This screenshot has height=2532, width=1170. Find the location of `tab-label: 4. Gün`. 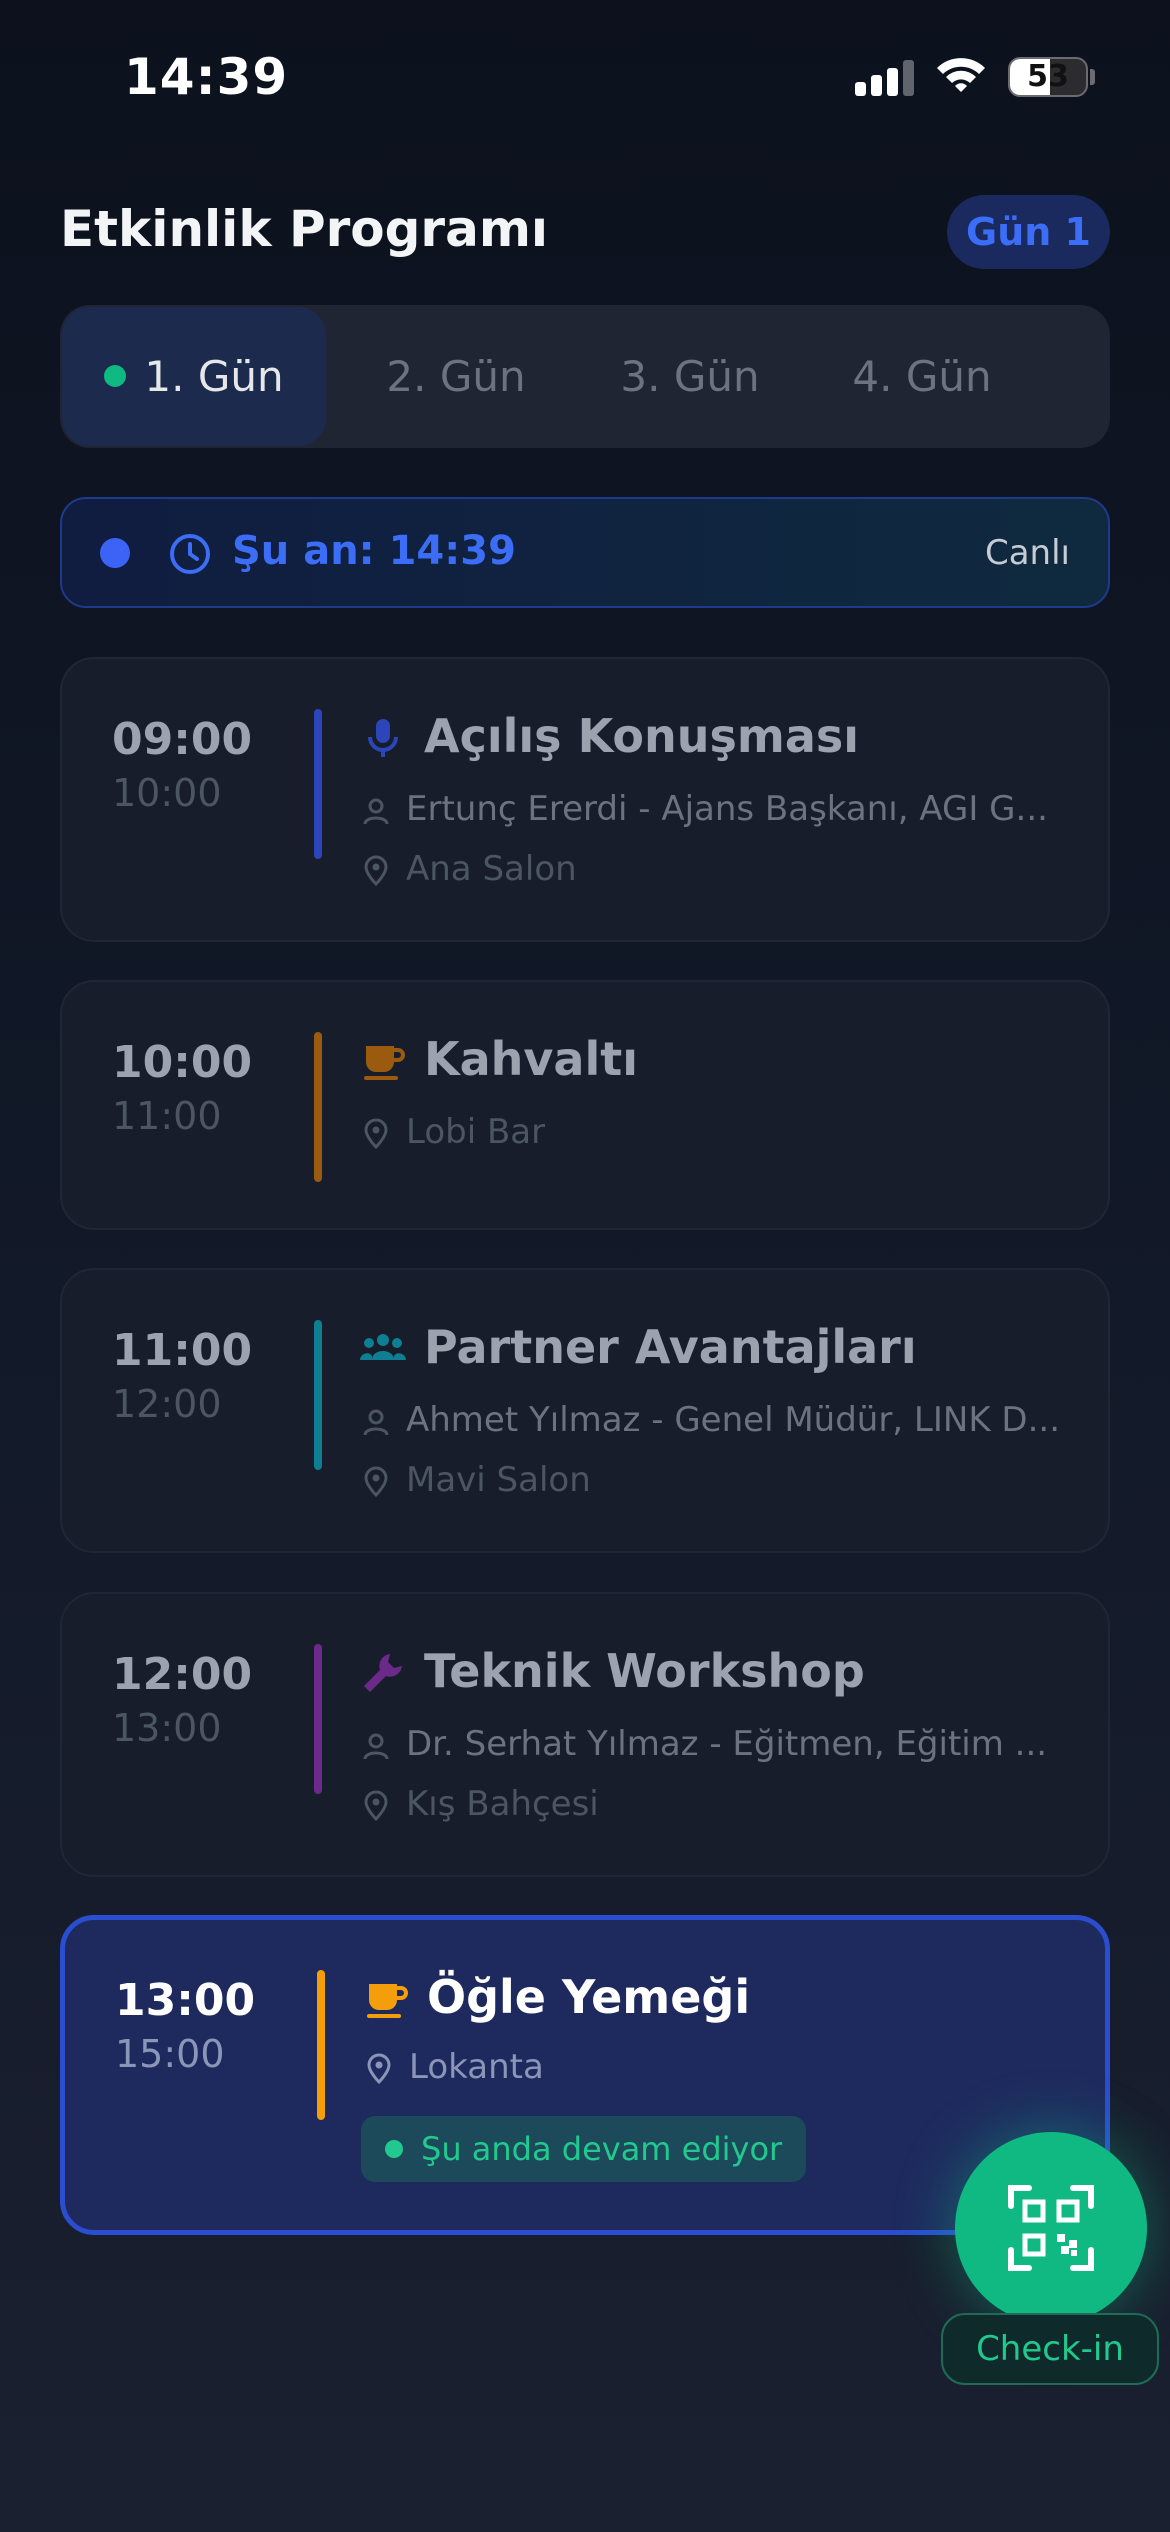

tab-label: 4. Gün is located at coordinates (922, 376).